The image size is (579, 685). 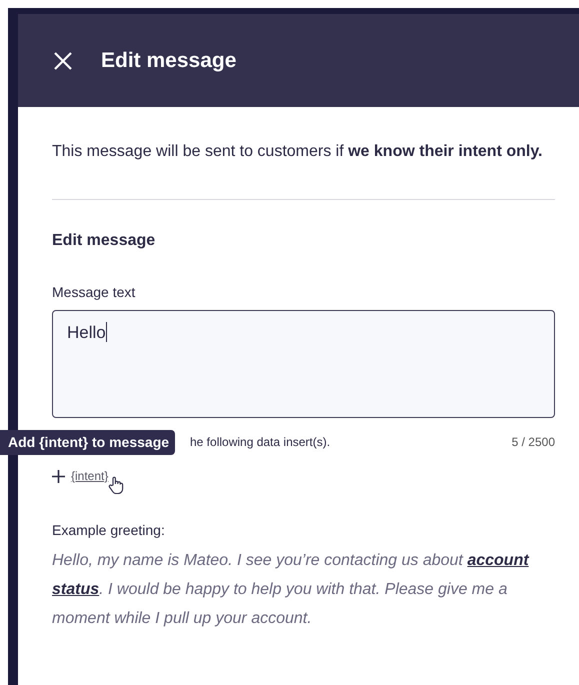 I want to click on plus-icon, so click(x=58, y=476).